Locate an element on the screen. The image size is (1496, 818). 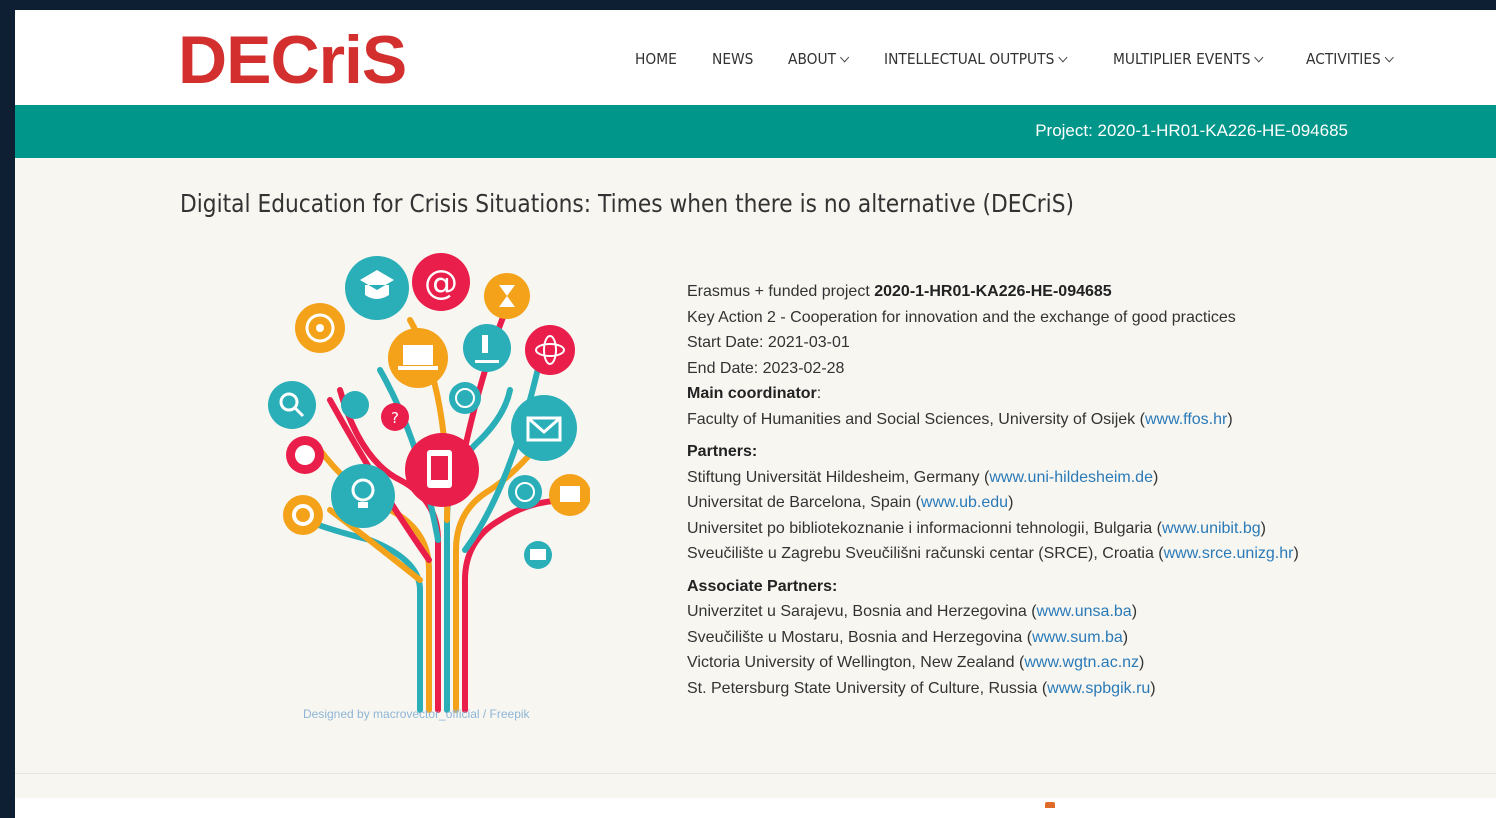
microscope-icon is located at coordinates (487, 348).